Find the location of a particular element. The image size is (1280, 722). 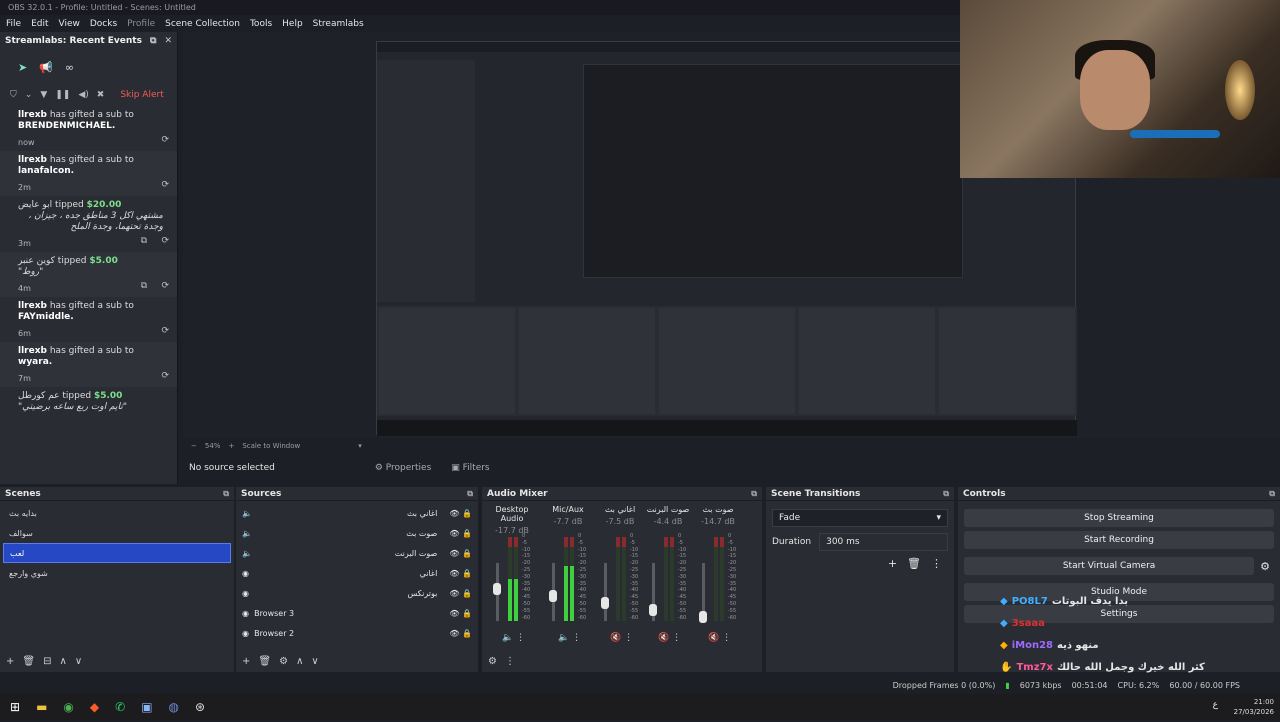

filter-icon: ⊟ is located at coordinates (47, 661).